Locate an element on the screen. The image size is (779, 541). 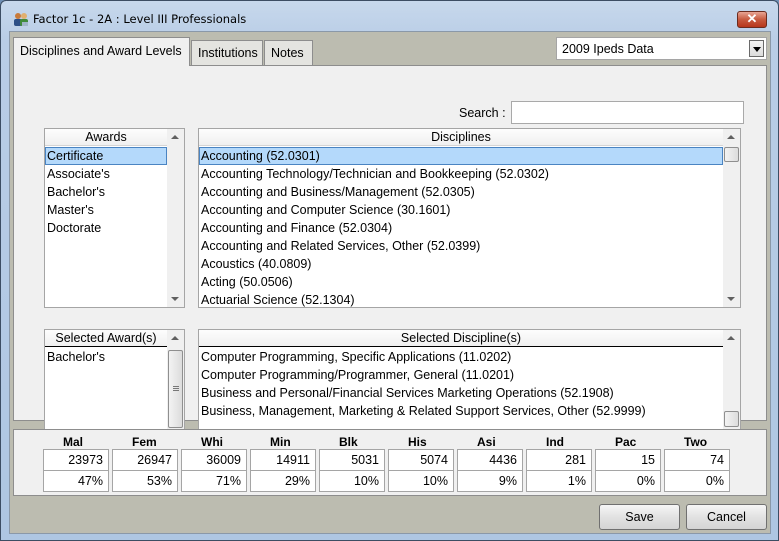
stat-count: 281 is located at coordinates (559, 460).